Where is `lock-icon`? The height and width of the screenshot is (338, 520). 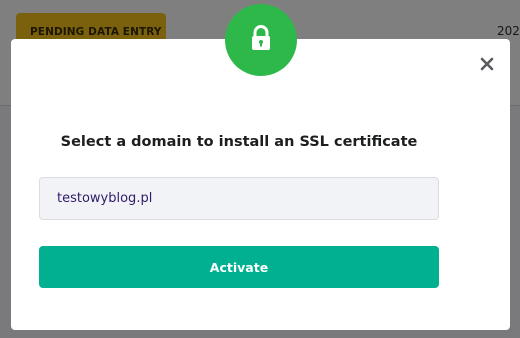 lock-icon is located at coordinates (261, 40).